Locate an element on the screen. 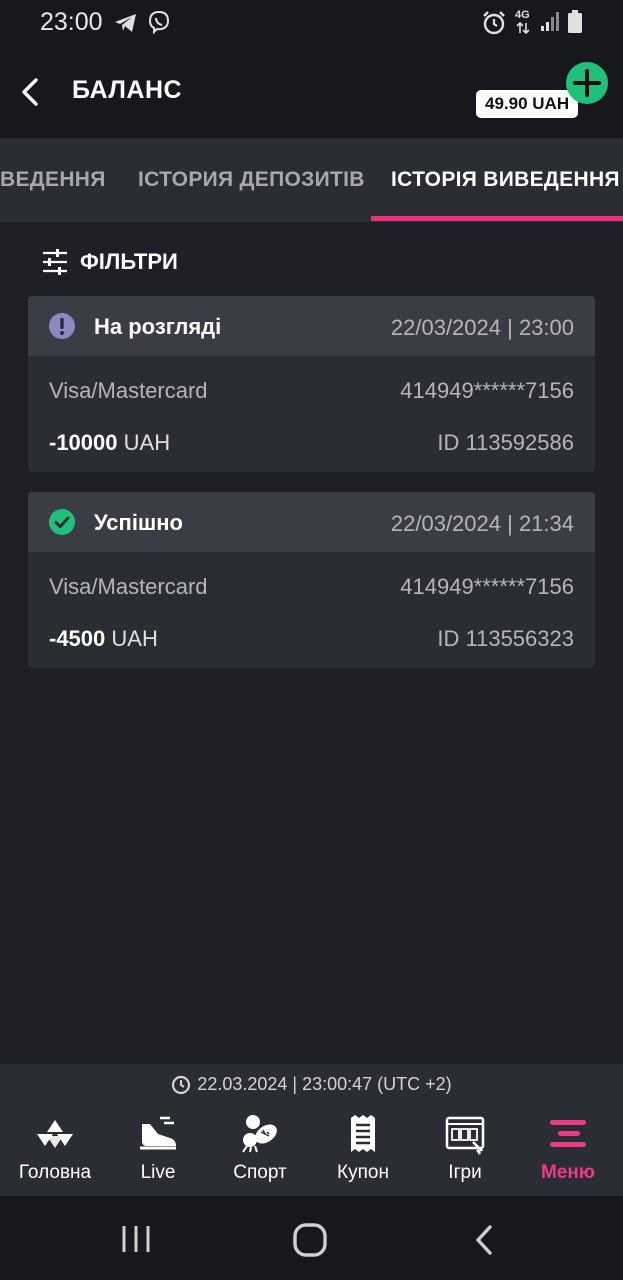  nav-label: Live is located at coordinates (158, 1172).